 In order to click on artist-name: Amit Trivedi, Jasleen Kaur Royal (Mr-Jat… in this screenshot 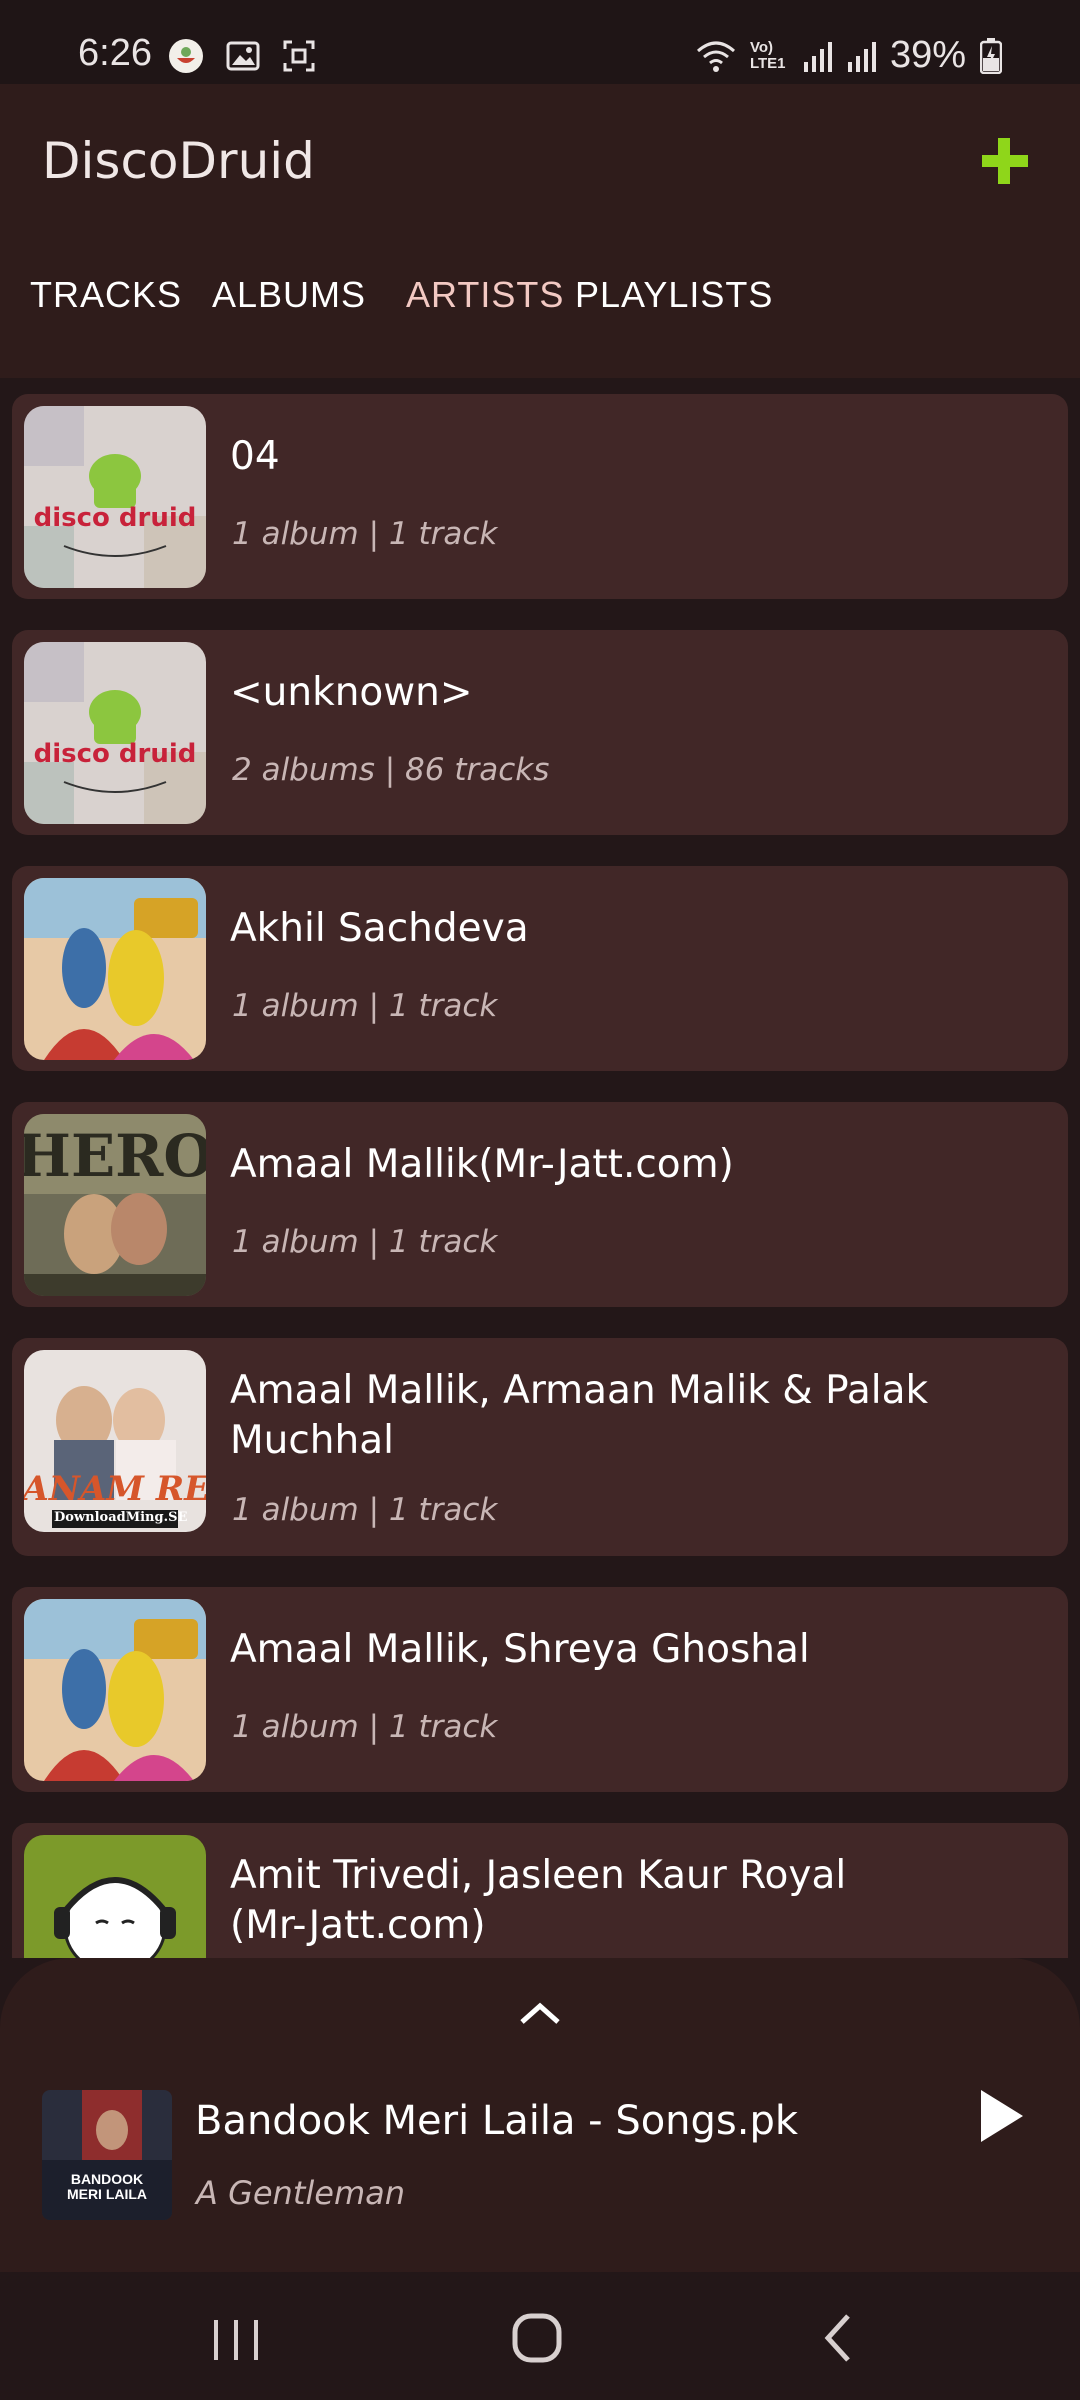, I will do `click(538, 1900)`.